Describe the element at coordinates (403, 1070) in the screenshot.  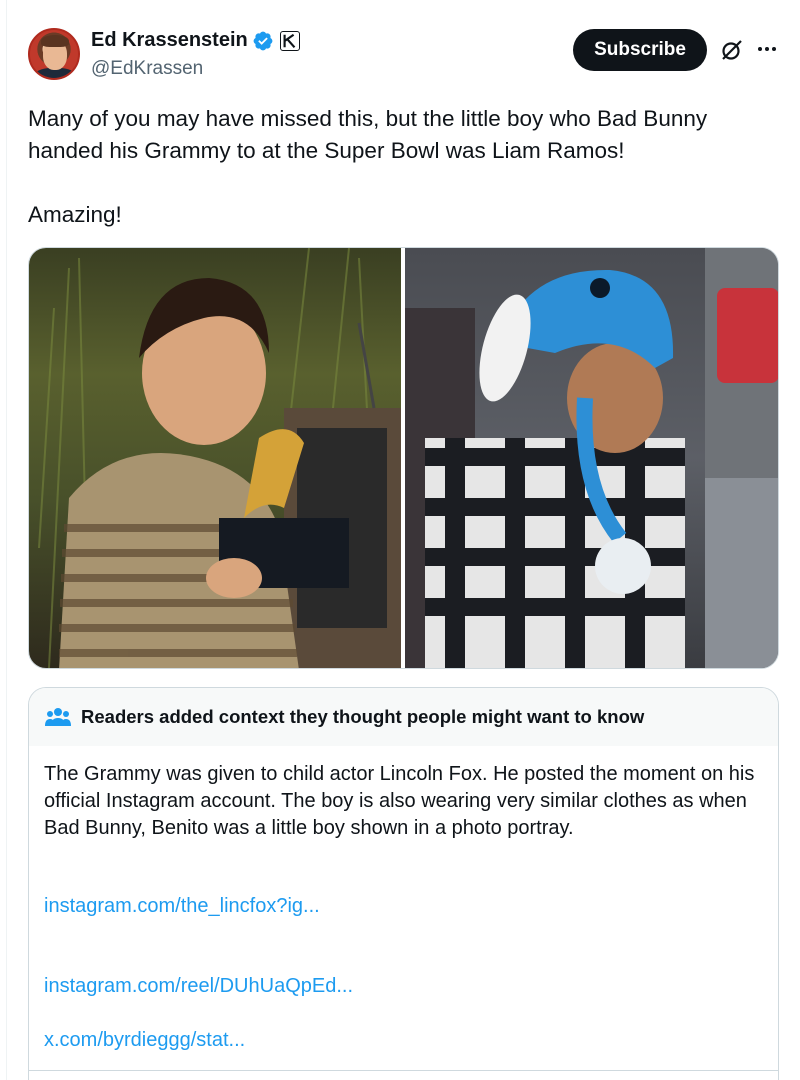
I see `divider` at that location.